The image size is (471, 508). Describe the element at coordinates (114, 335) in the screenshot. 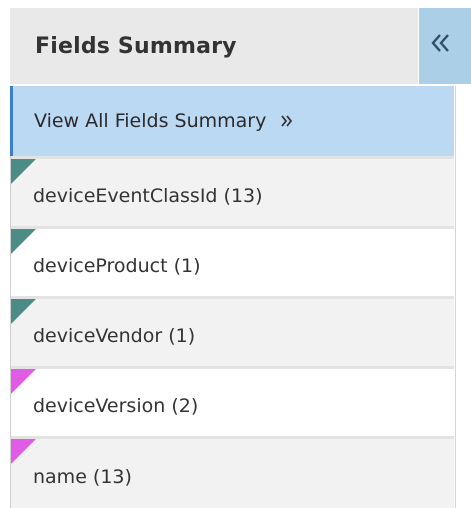

I see `field-label: deviceVendor (1)` at that location.